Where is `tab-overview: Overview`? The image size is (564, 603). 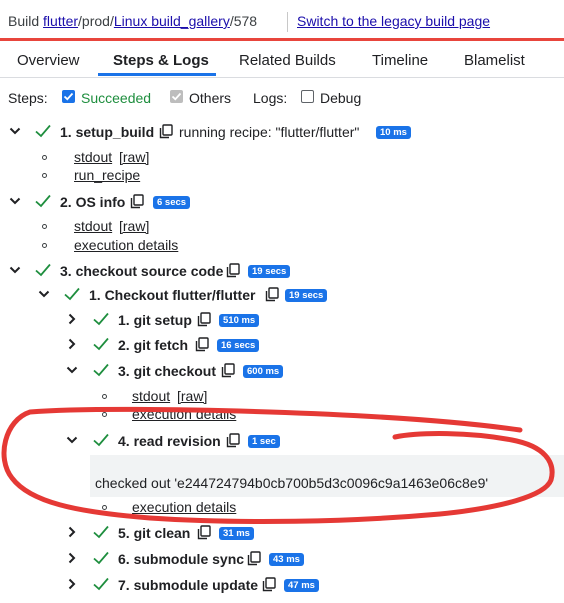 tab-overview: Overview is located at coordinates (48, 60).